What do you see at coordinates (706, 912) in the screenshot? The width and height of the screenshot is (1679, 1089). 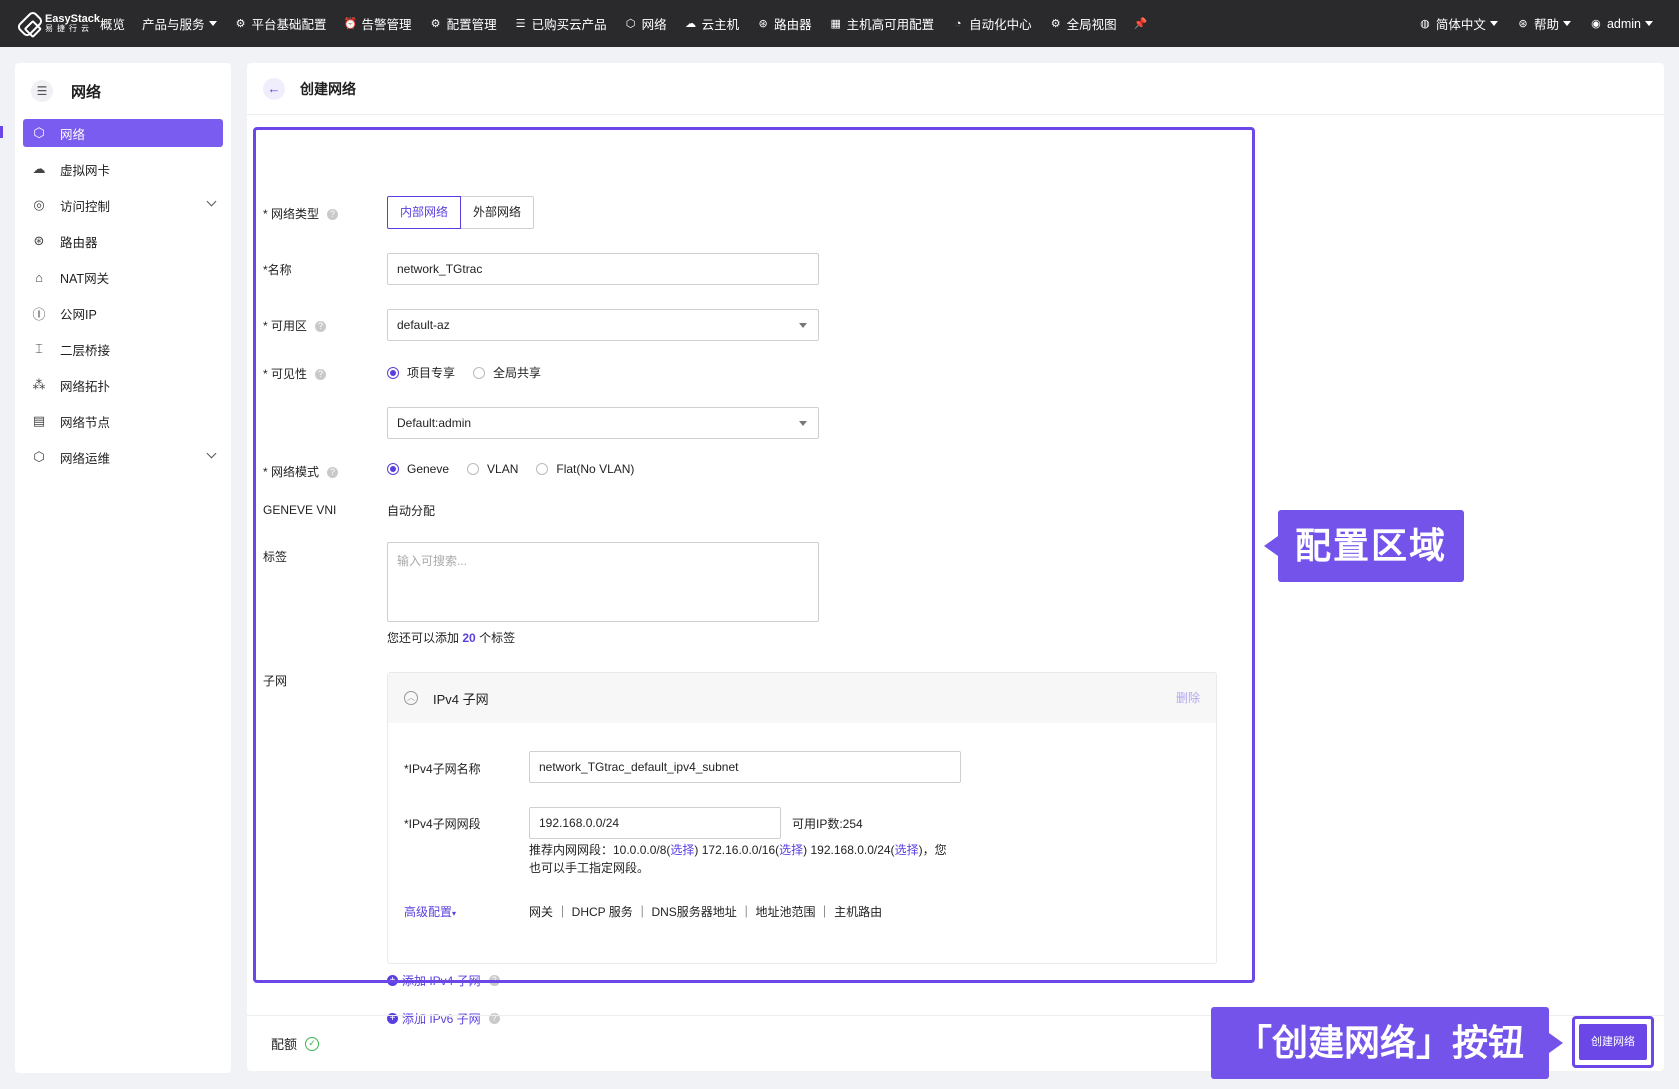 I see `advanced-items: 网关 ｜ DHCP 服务 ｜ DNS服务器地址 ｜ 地址池范围 ｜ 主机路由` at bounding box center [706, 912].